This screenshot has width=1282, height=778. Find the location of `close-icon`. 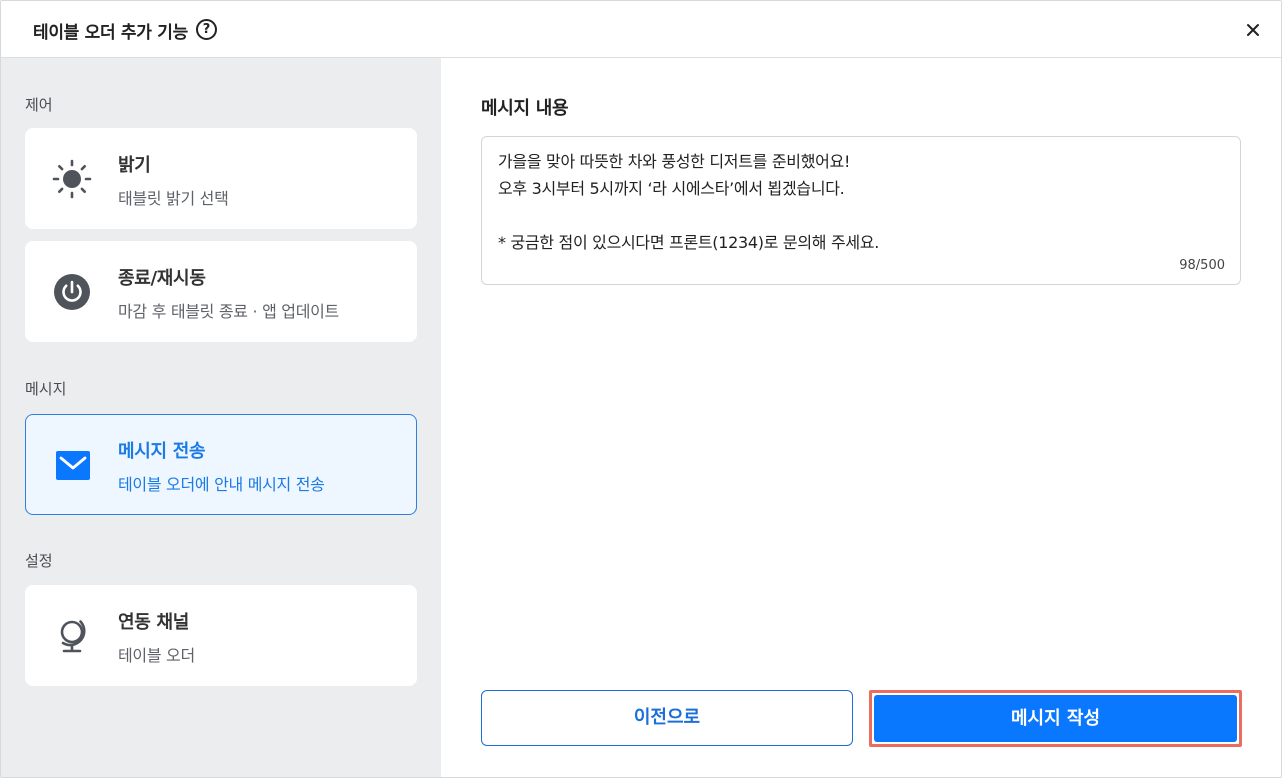

close-icon is located at coordinates (1253, 30).